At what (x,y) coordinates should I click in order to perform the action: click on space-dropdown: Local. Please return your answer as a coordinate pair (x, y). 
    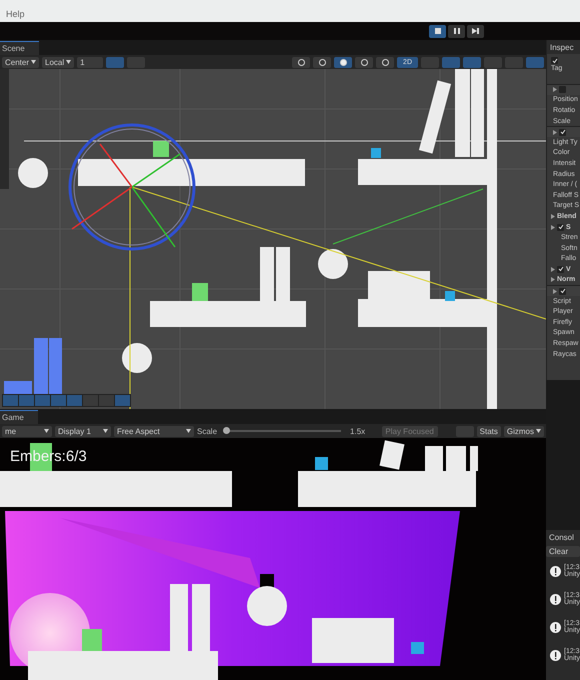
    Looking at the image, I should click on (58, 62).